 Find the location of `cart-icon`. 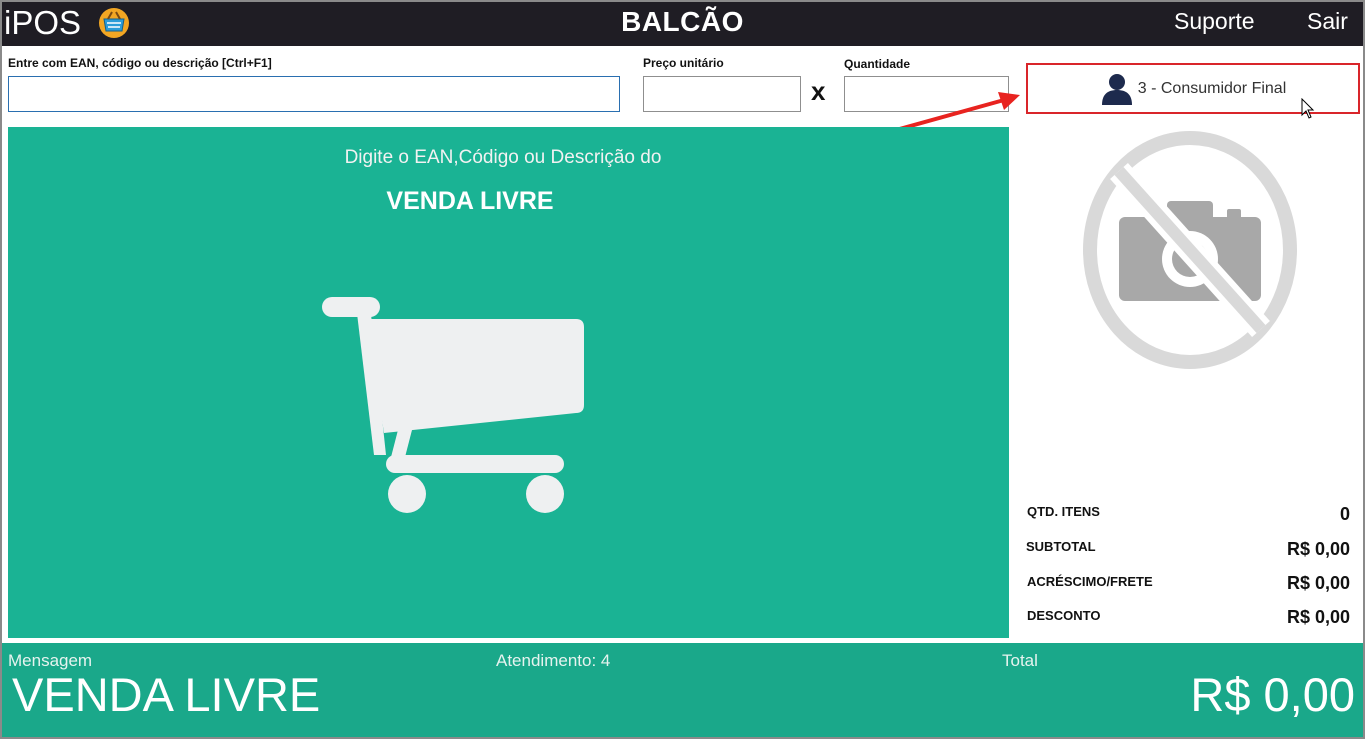

cart-icon is located at coordinates (453, 405).